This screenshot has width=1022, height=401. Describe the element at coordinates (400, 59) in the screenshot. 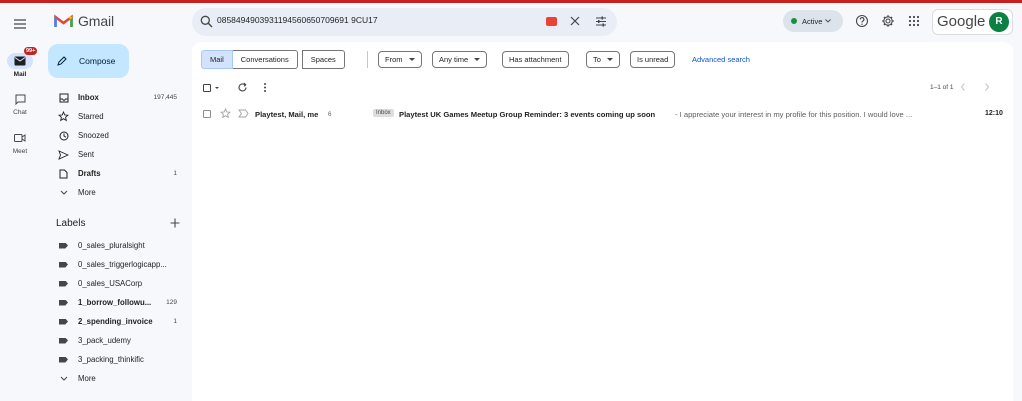

I see `filter-from: From` at that location.